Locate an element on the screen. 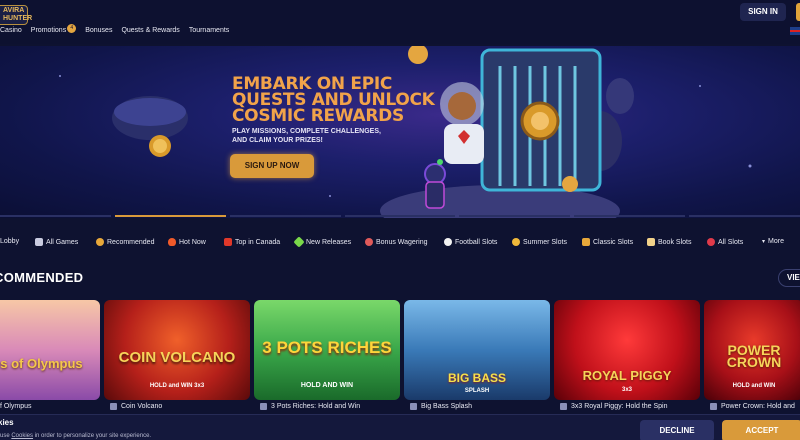  game-card-power-crown: POWER CROWN HOLD and WIN is located at coordinates (752, 350).